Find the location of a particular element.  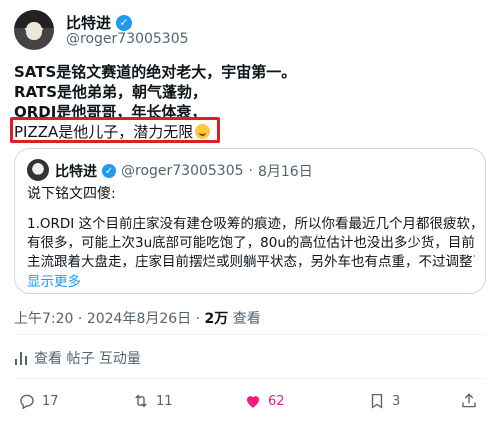

tweet-line: SATS是铭文赛道的绝对老大，宇宙第一。 is located at coordinates (155, 72).